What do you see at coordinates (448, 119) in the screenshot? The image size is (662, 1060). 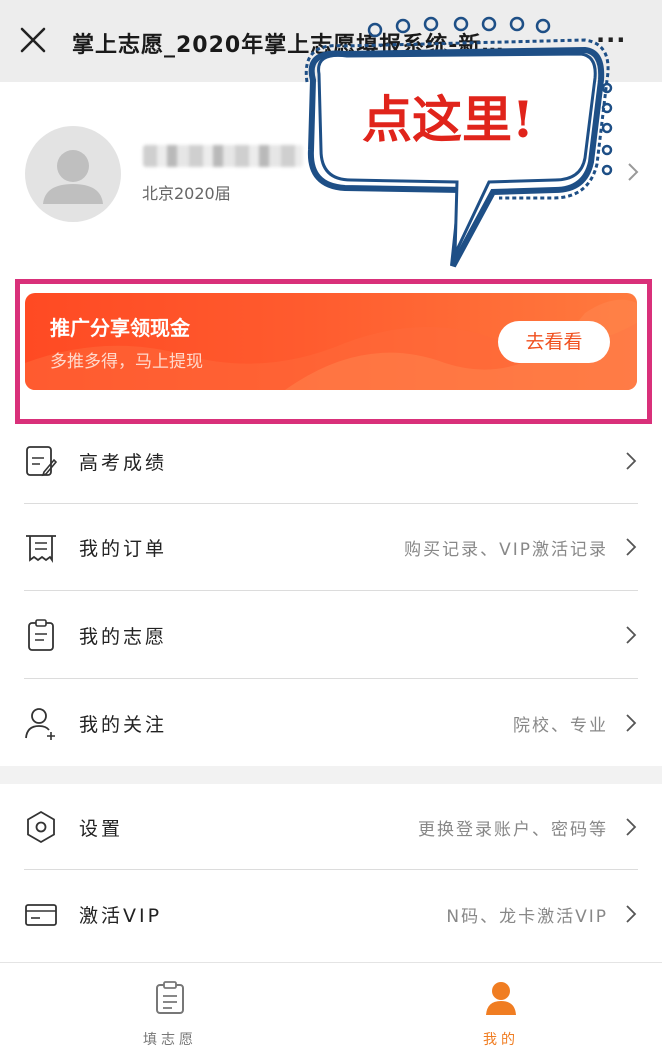 I see `annotation-text: 点这里!` at bounding box center [448, 119].